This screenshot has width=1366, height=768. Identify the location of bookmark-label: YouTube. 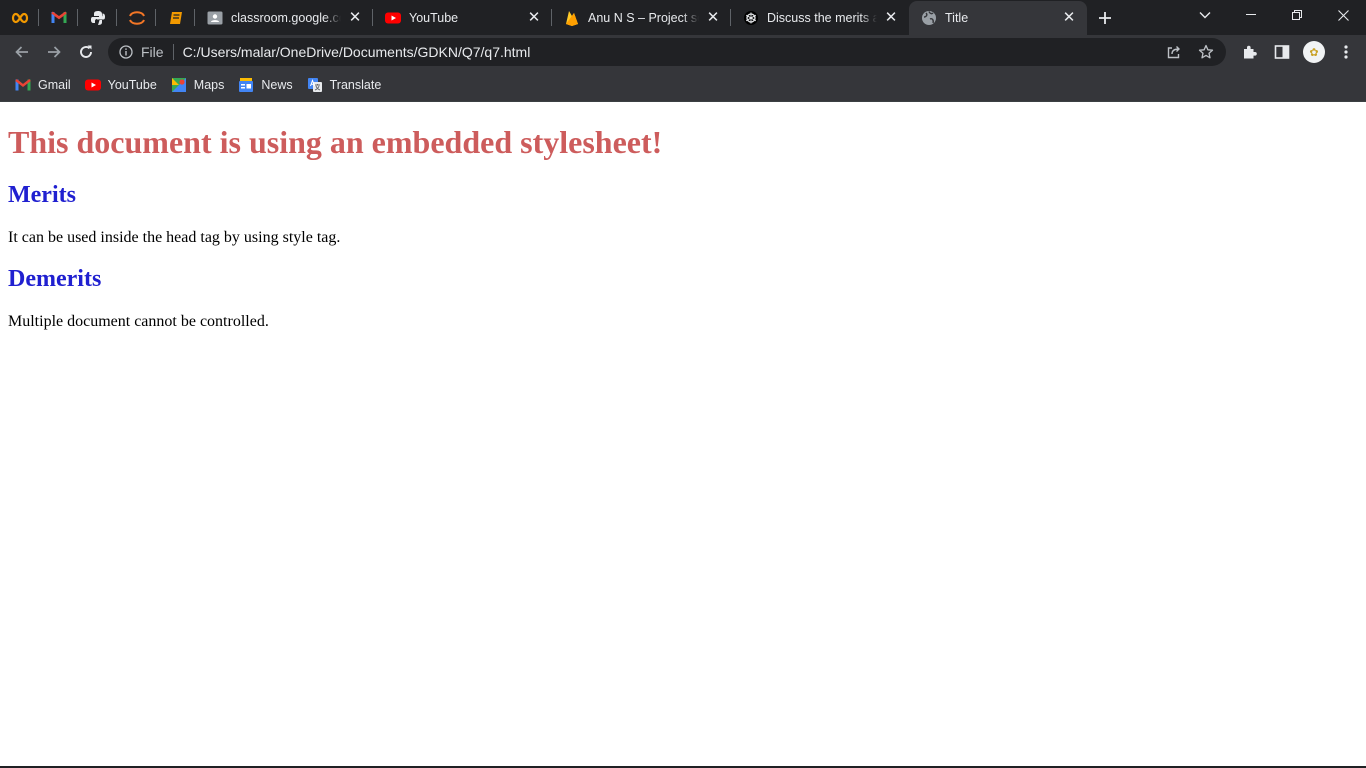
(132, 85).